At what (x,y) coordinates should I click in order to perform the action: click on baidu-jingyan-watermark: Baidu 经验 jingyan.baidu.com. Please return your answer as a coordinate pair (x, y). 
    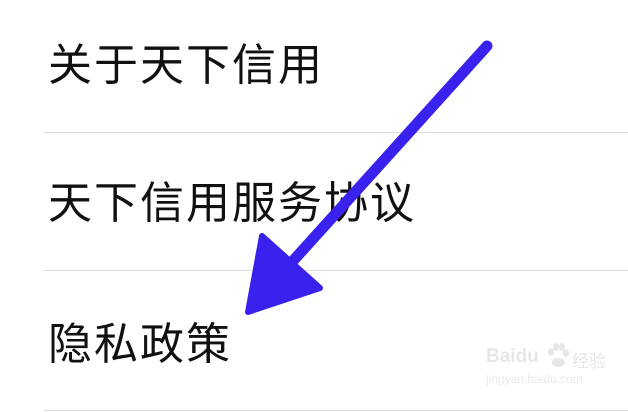
    Looking at the image, I should click on (551, 369).